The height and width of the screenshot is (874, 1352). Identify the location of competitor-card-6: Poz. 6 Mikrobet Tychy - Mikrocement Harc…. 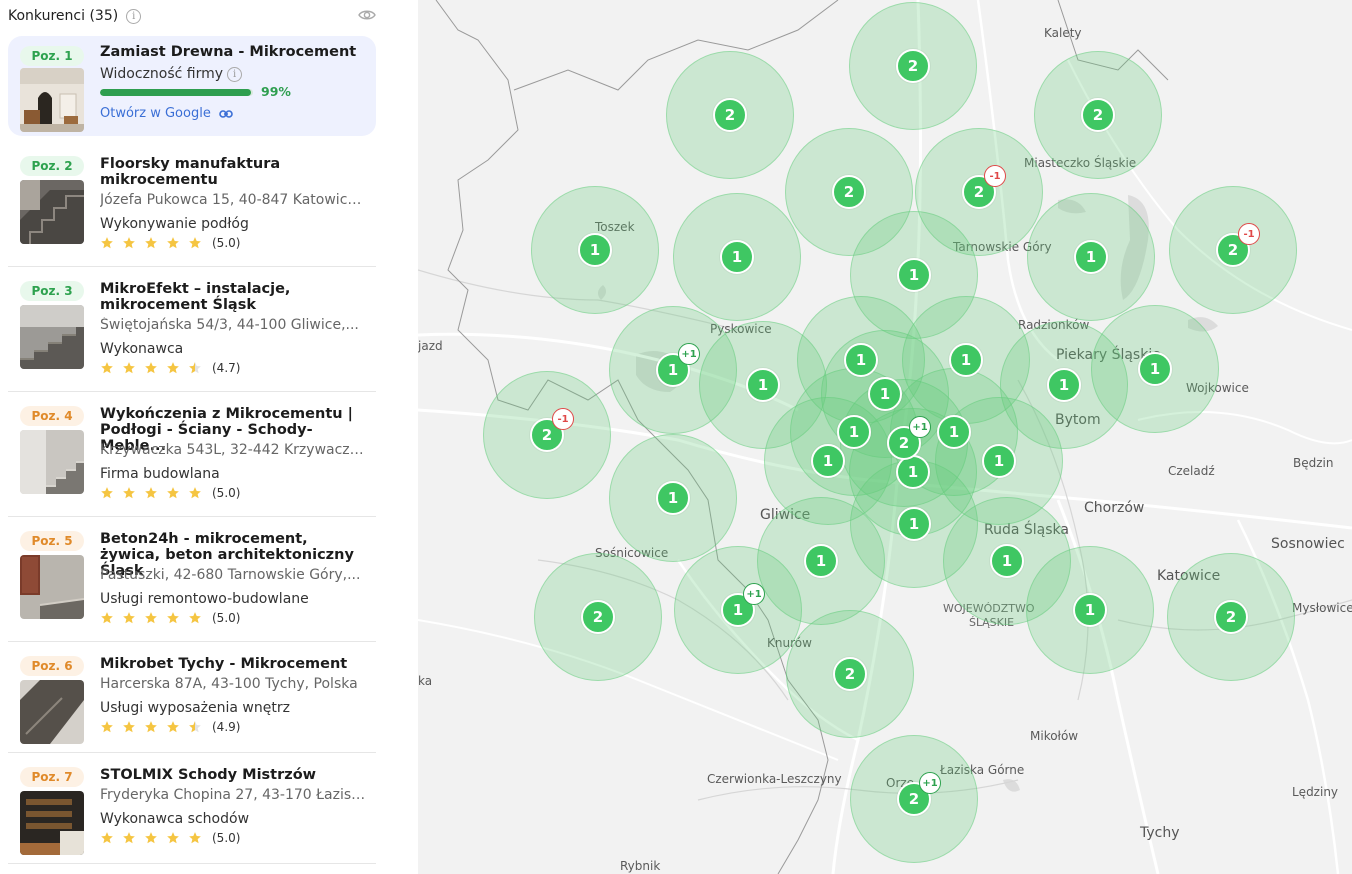
(192, 697).